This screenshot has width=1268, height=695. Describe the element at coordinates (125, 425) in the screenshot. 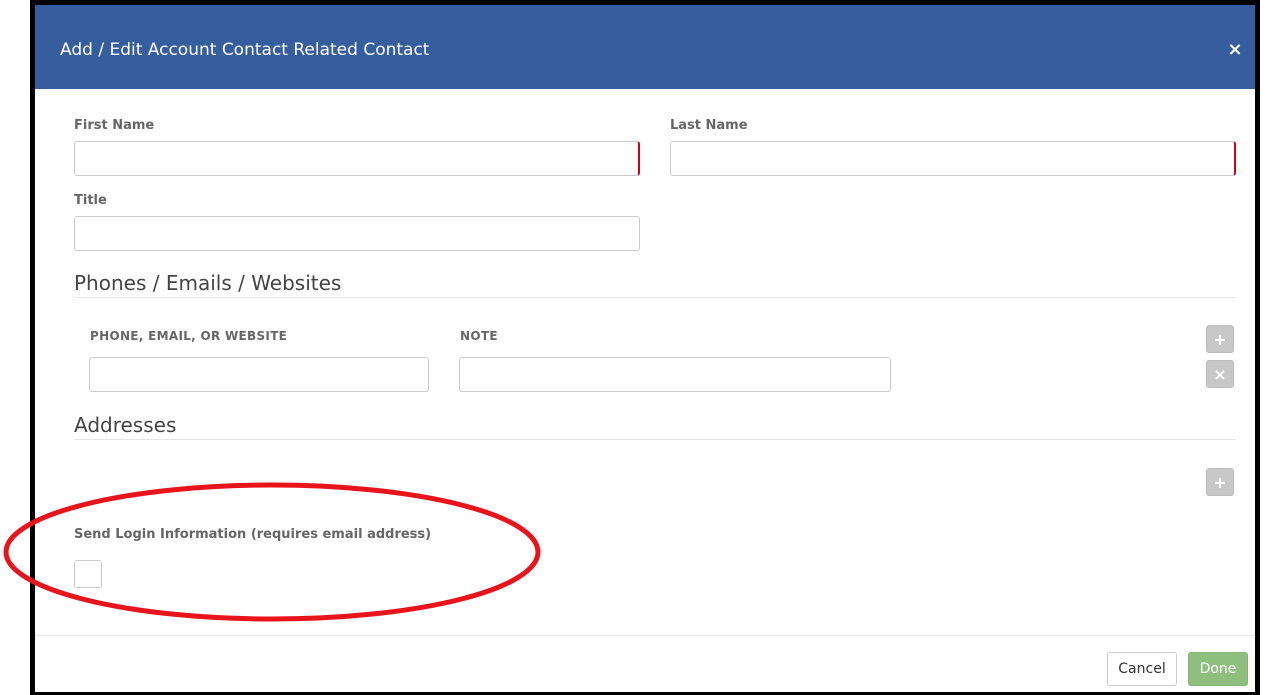

I see `addresses-section-heading: Addresses` at that location.